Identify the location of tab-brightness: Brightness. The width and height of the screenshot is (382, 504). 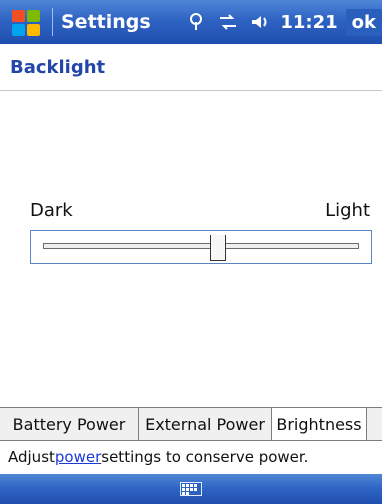
(319, 424).